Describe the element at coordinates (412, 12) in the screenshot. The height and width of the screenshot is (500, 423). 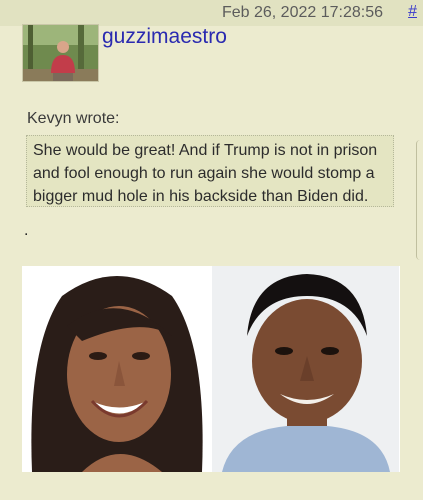
I see `permalink-link: #` at that location.